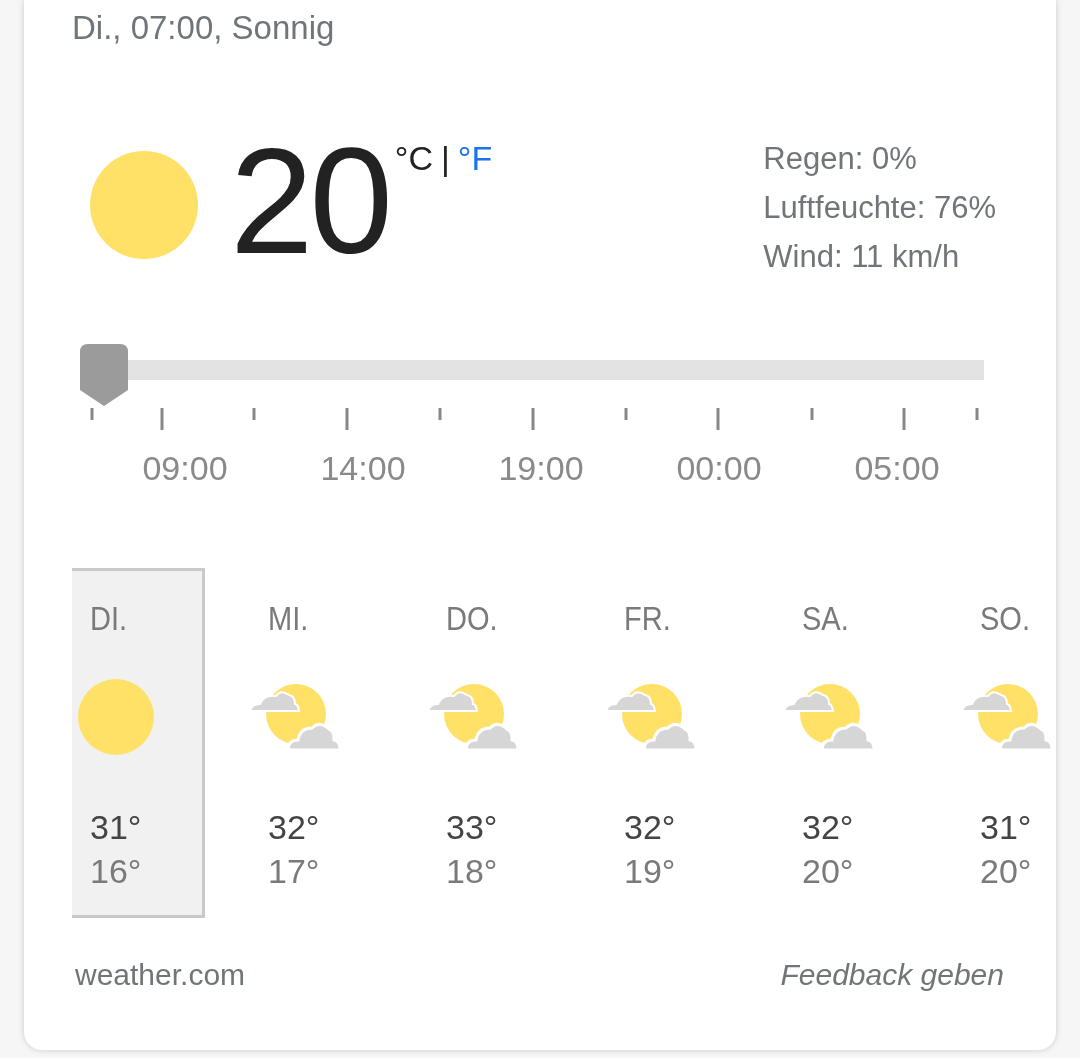 The image size is (1080, 1058). What do you see at coordinates (288, 619) in the screenshot?
I see `day-name: MI.` at bounding box center [288, 619].